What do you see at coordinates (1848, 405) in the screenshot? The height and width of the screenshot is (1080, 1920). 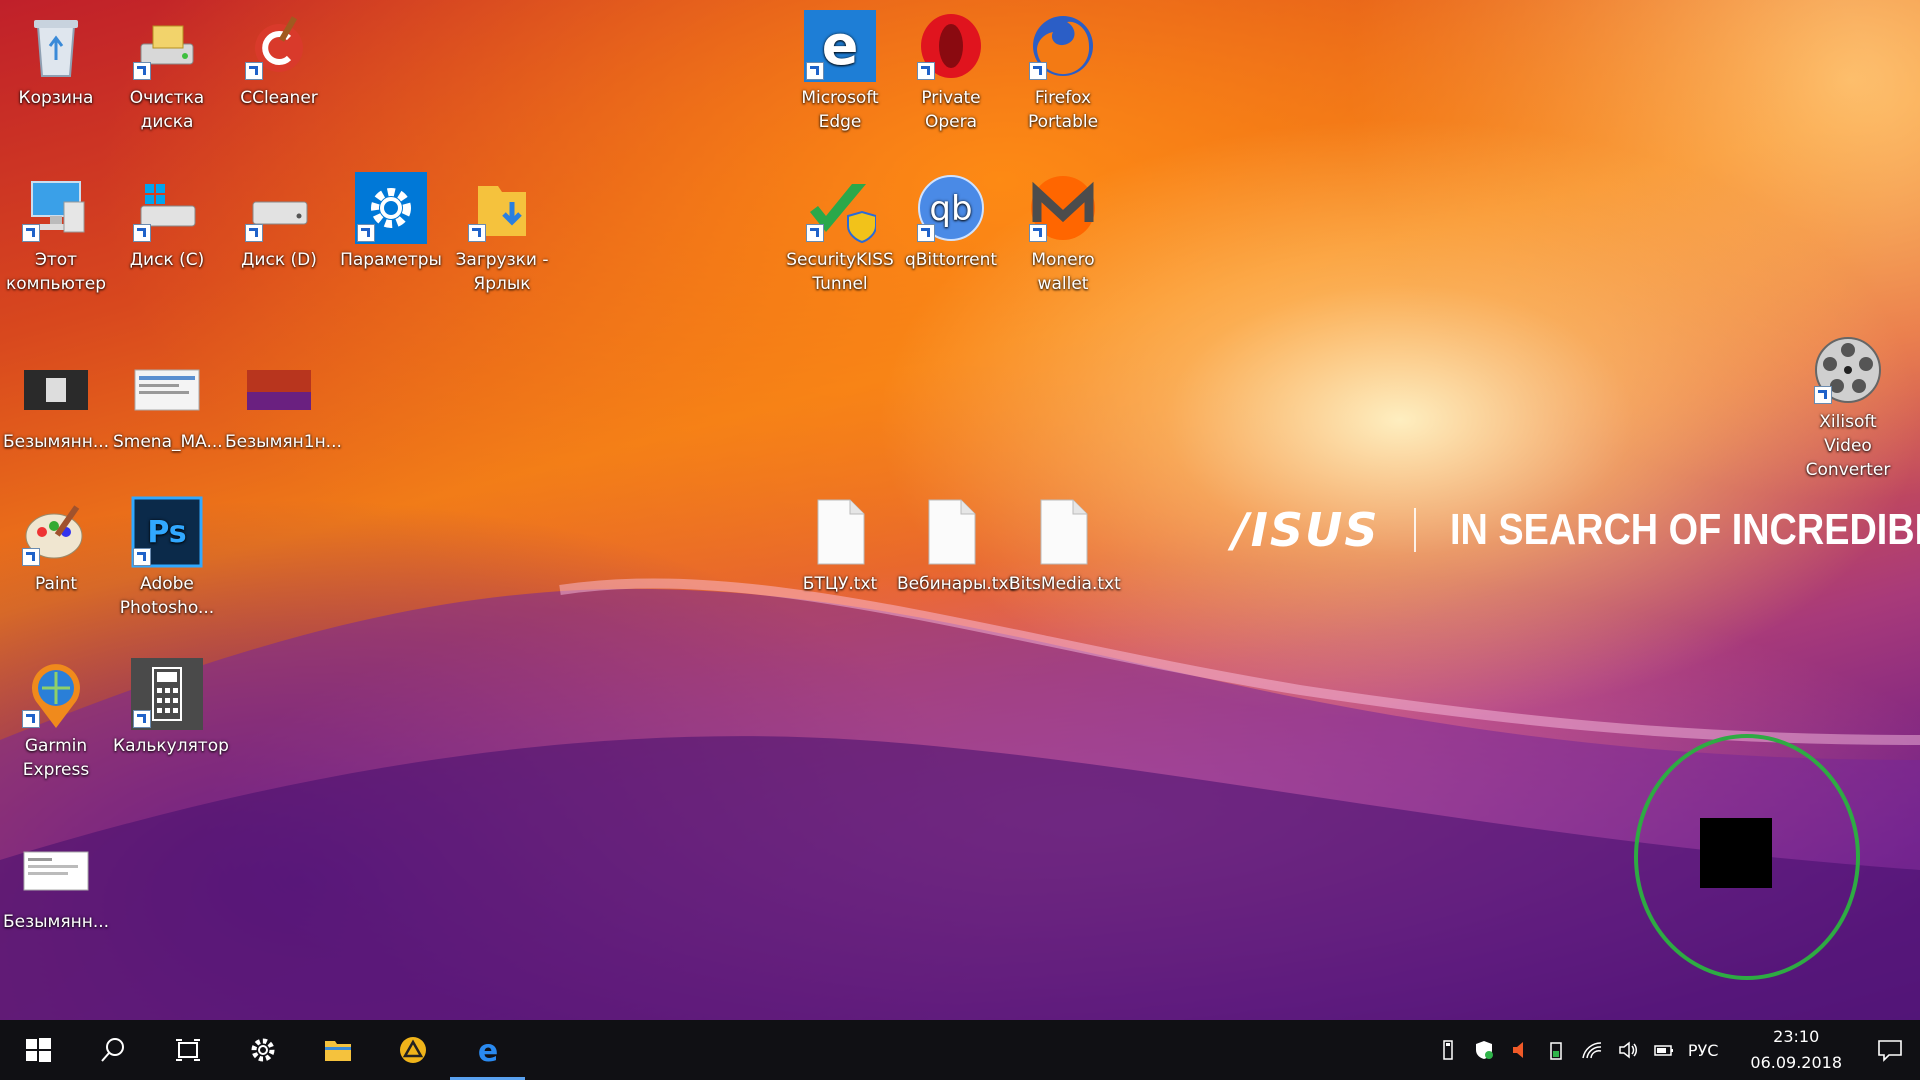 I see `desktop-icon-xilisoft: Xilisoft Video Converter` at bounding box center [1848, 405].